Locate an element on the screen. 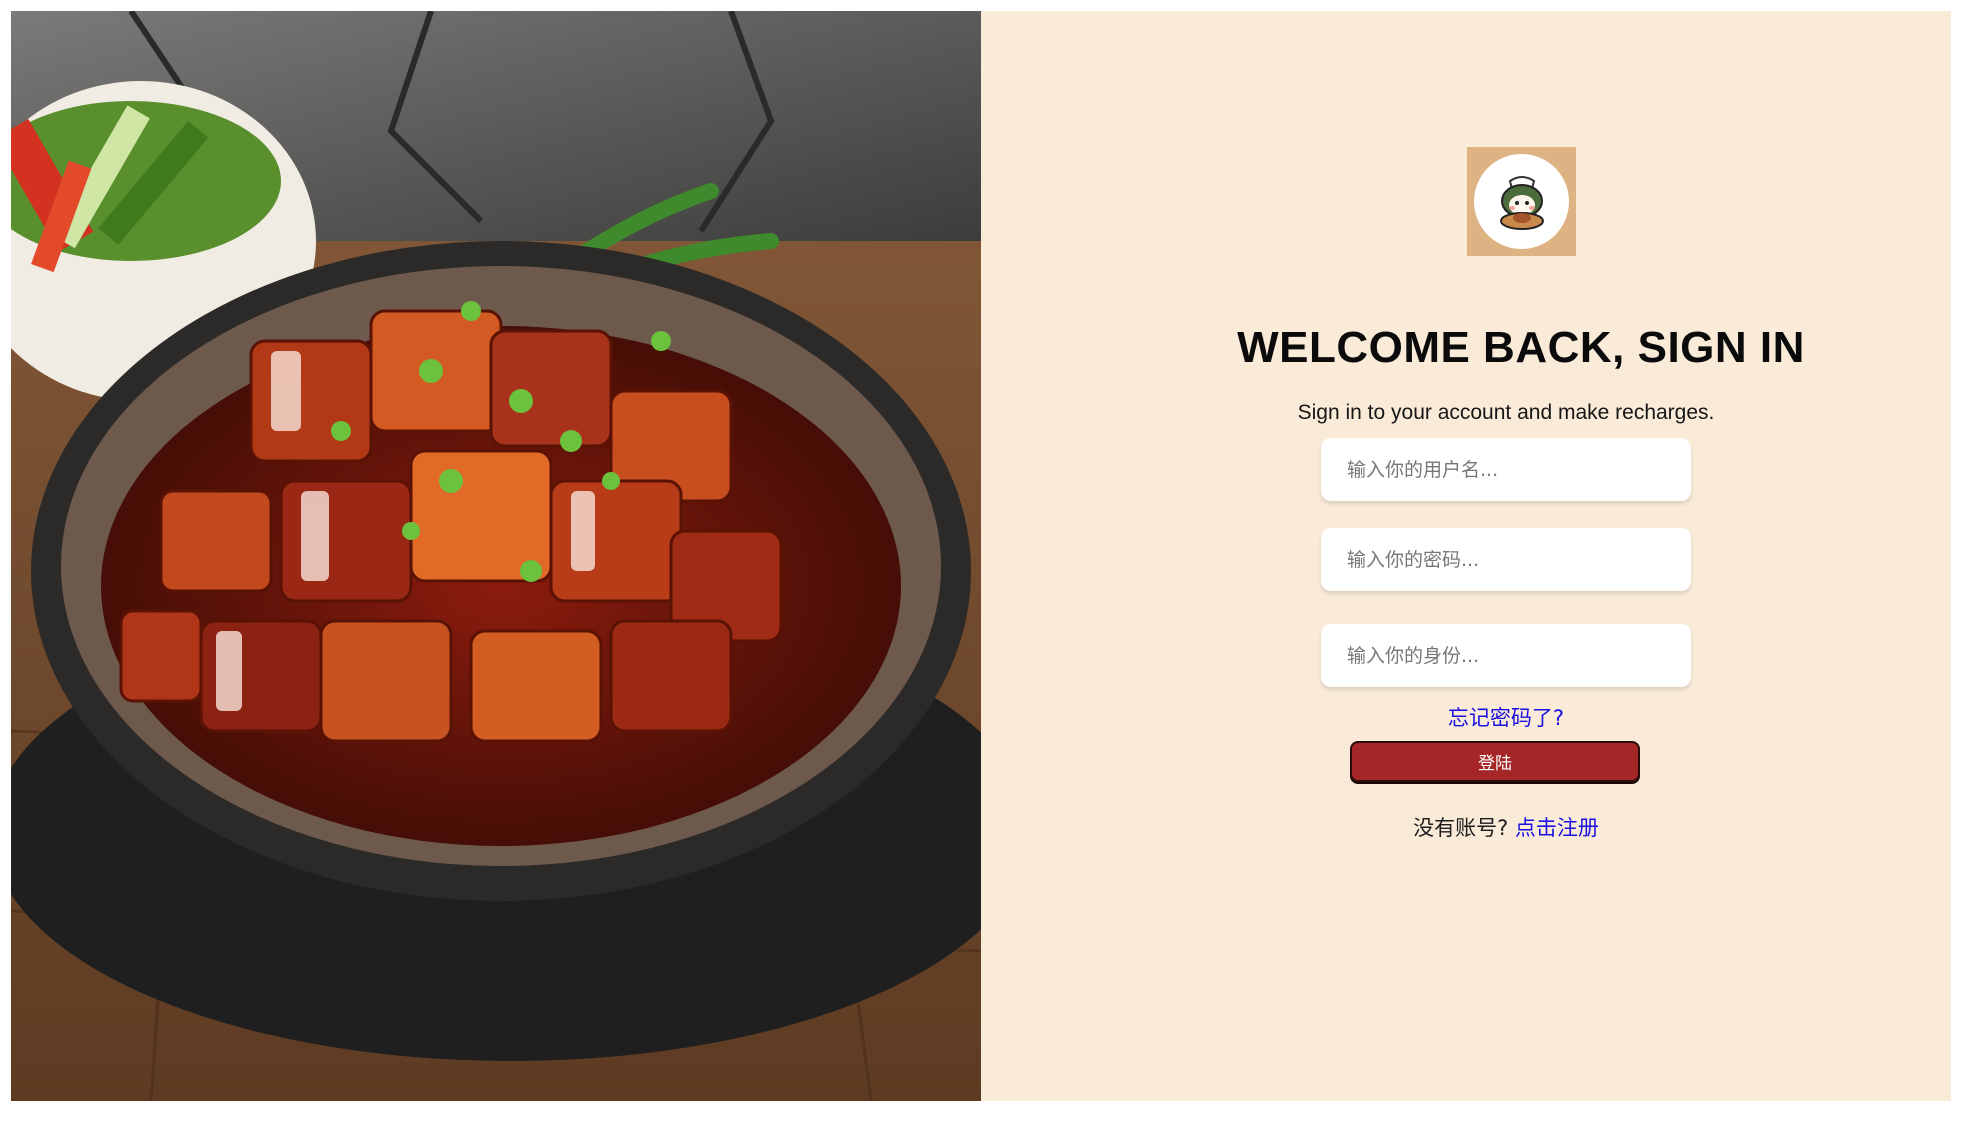 Image resolution: width=1962 pixels, height=1146 pixels. password-input is located at coordinates (1506, 559).